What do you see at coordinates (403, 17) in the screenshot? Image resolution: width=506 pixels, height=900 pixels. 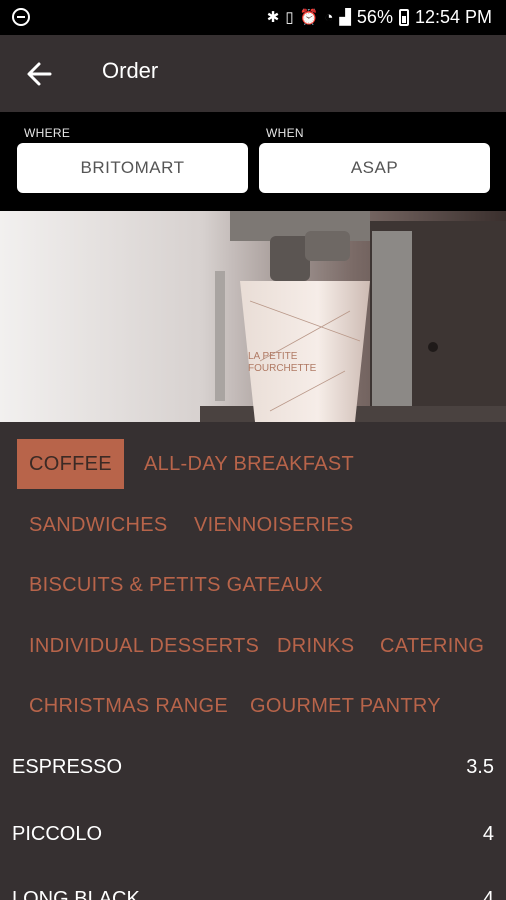 I see `battery-icon` at bounding box center [403, 17].